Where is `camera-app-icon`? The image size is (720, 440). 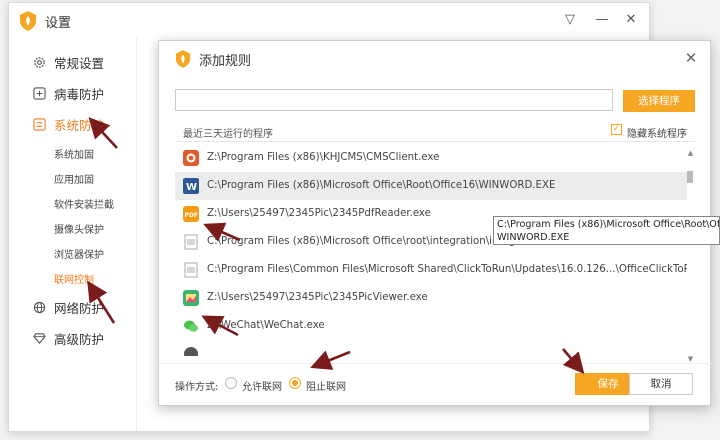 camera-app-icon is located at coordinates (191, 158).